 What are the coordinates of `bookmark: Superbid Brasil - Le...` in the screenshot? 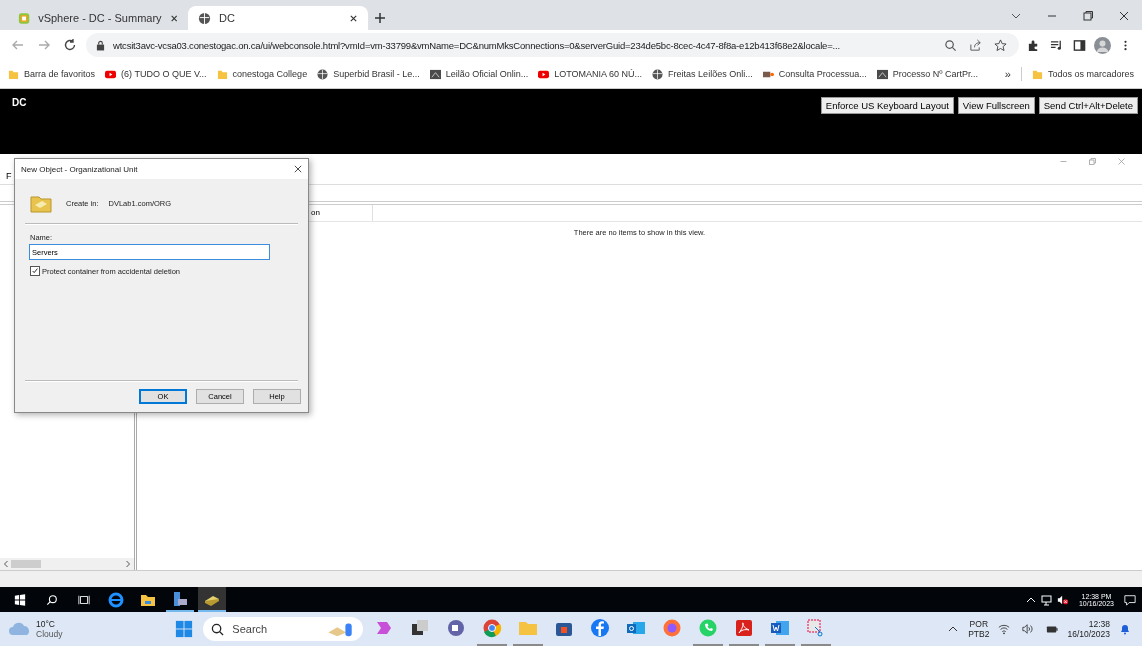 It's located at (368, 74).